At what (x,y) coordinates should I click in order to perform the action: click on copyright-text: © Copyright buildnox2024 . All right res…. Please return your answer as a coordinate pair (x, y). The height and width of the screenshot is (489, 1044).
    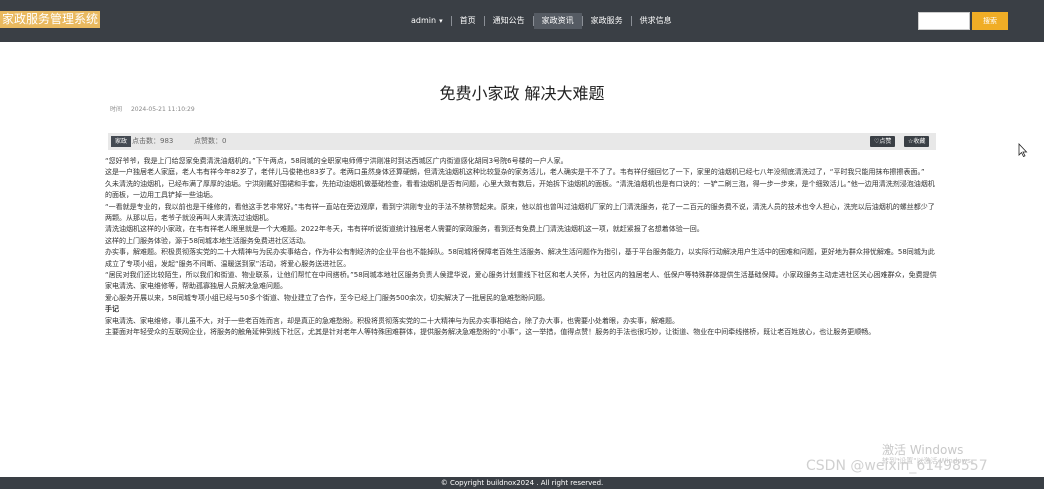
    Looking at the image, I should click on (522, 483).